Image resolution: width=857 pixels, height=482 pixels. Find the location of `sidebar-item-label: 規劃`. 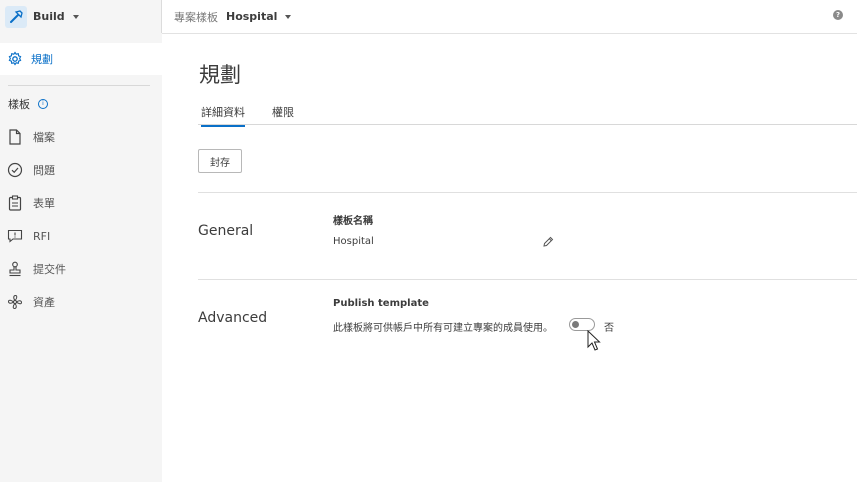

sidebar-item-label: 規劃 is located at coordinates (42, 59).